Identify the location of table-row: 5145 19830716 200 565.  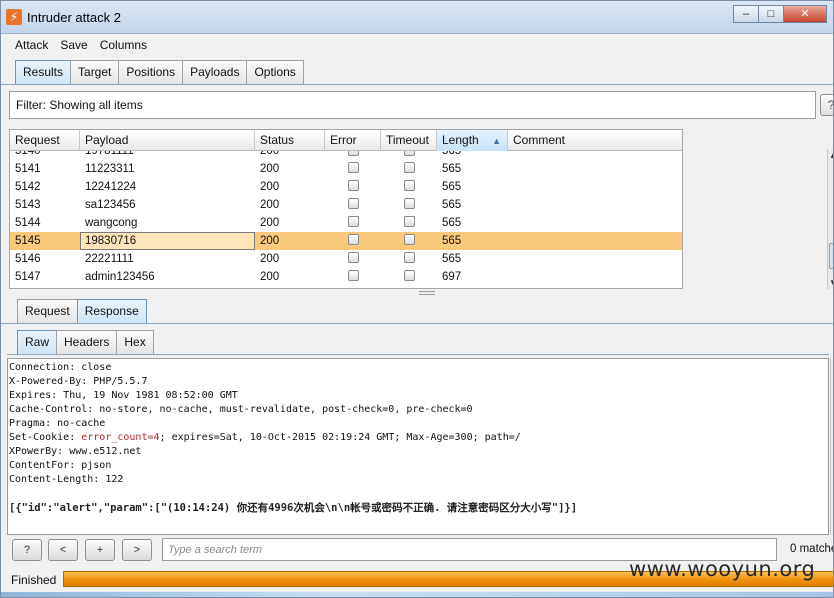
(346, 241).